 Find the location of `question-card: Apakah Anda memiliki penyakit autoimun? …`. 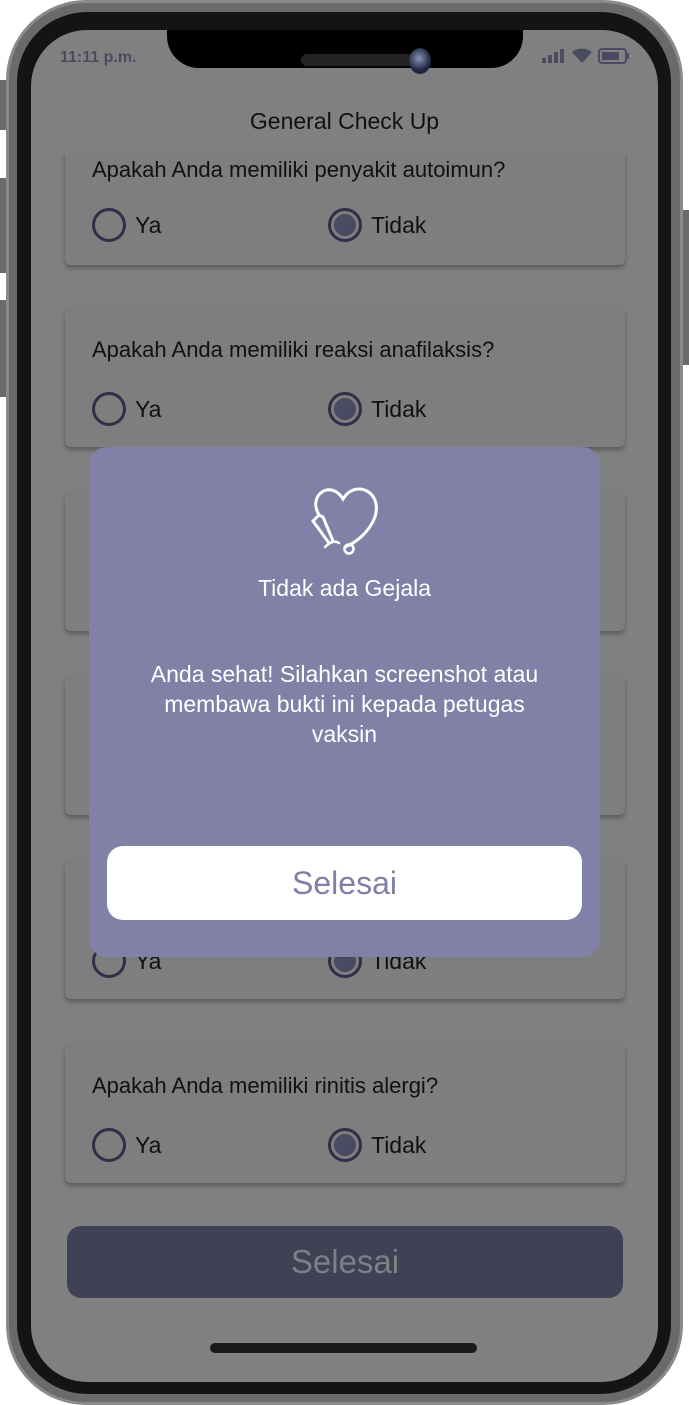

question-card: Apakah Anda memiliki penyakit autoimun? … is located at coordinates (345, 210).